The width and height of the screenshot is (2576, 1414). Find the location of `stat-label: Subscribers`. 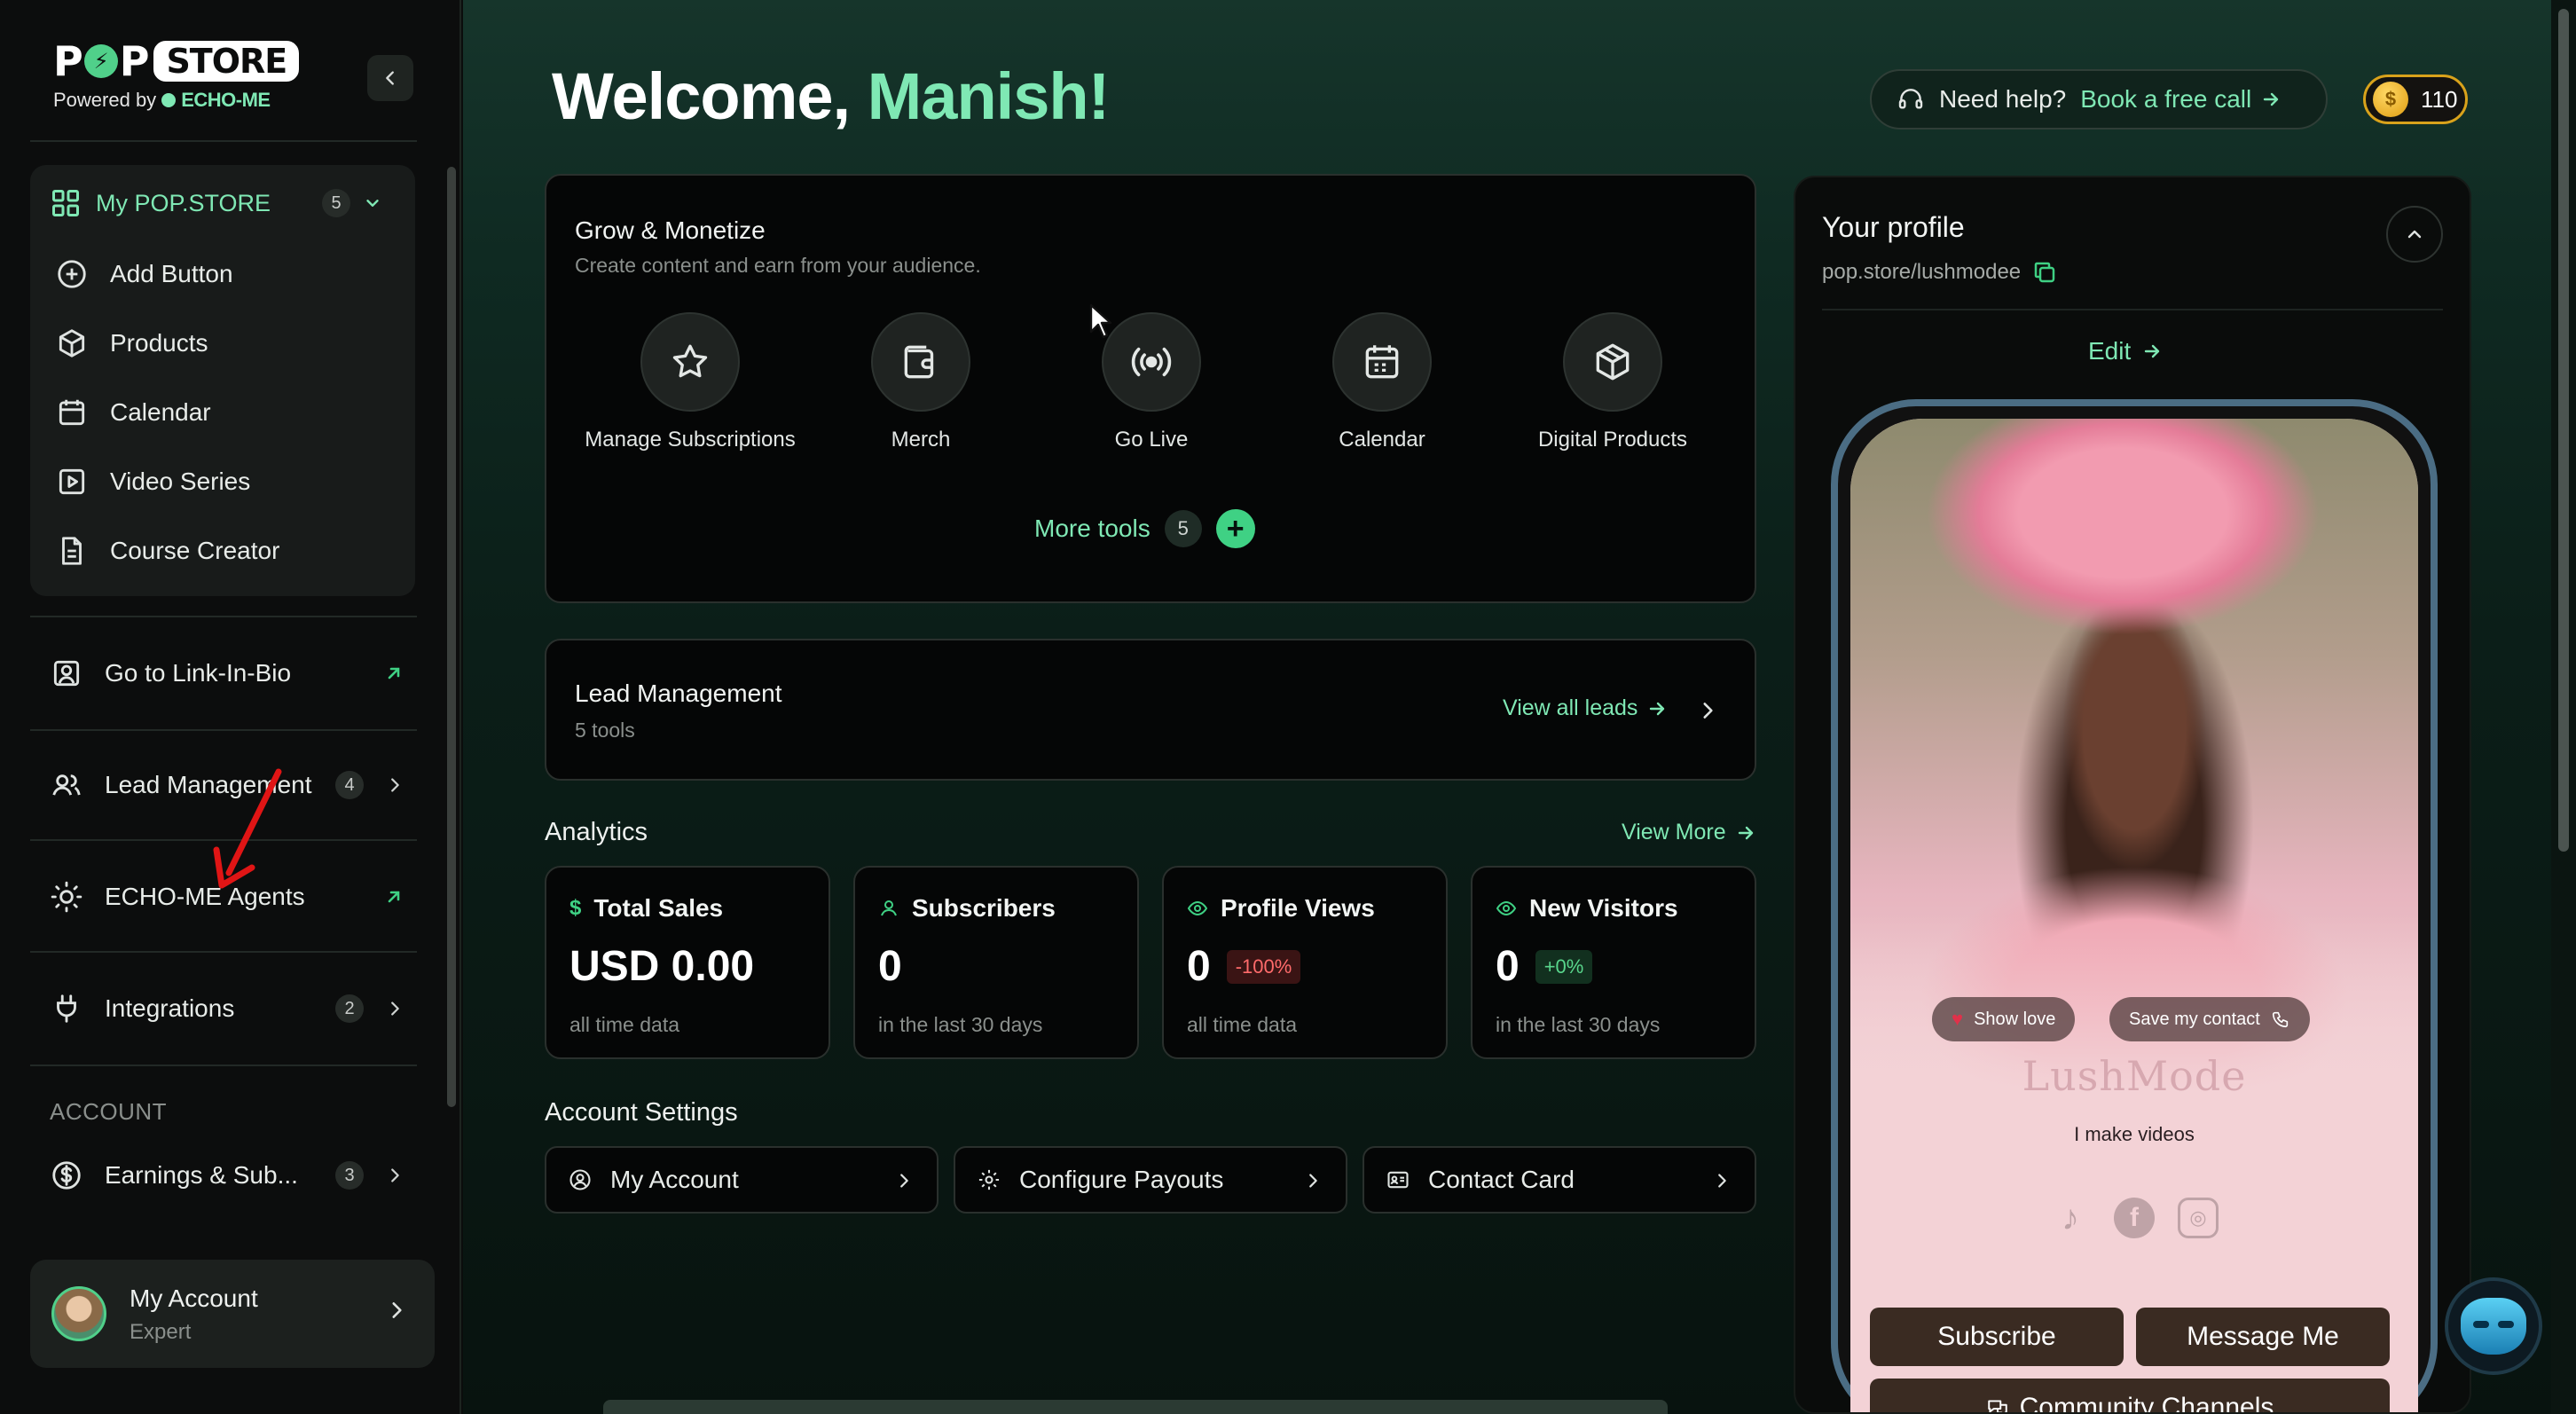

stat-label: Subscribers is located at coordinates (984, 908).